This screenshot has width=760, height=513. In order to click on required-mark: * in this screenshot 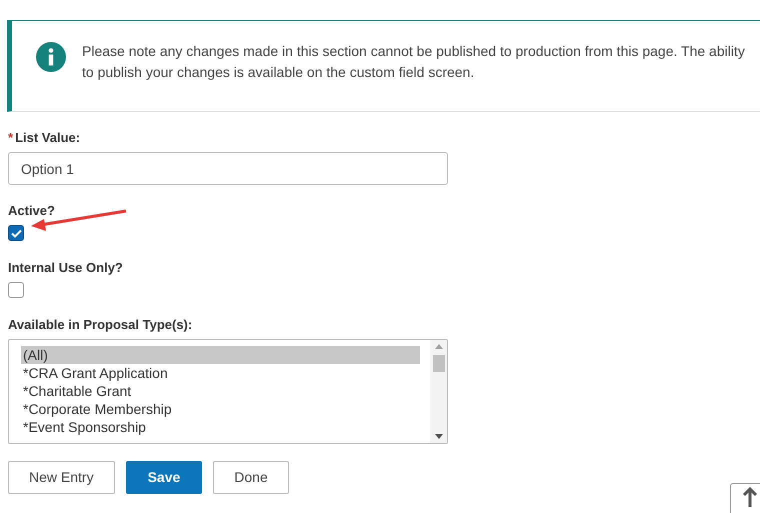, I will do `click(11, 138)`.